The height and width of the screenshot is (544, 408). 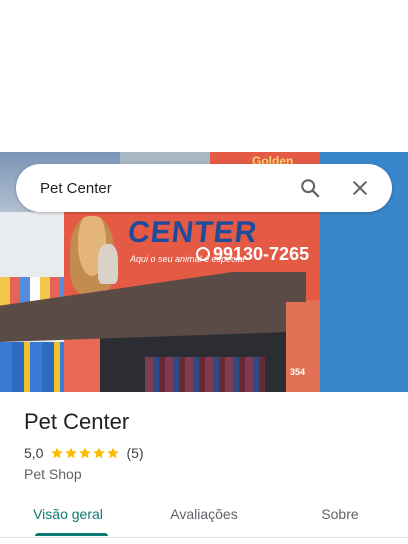 I want to click on clear-search-button, so click(x=360, y=188).